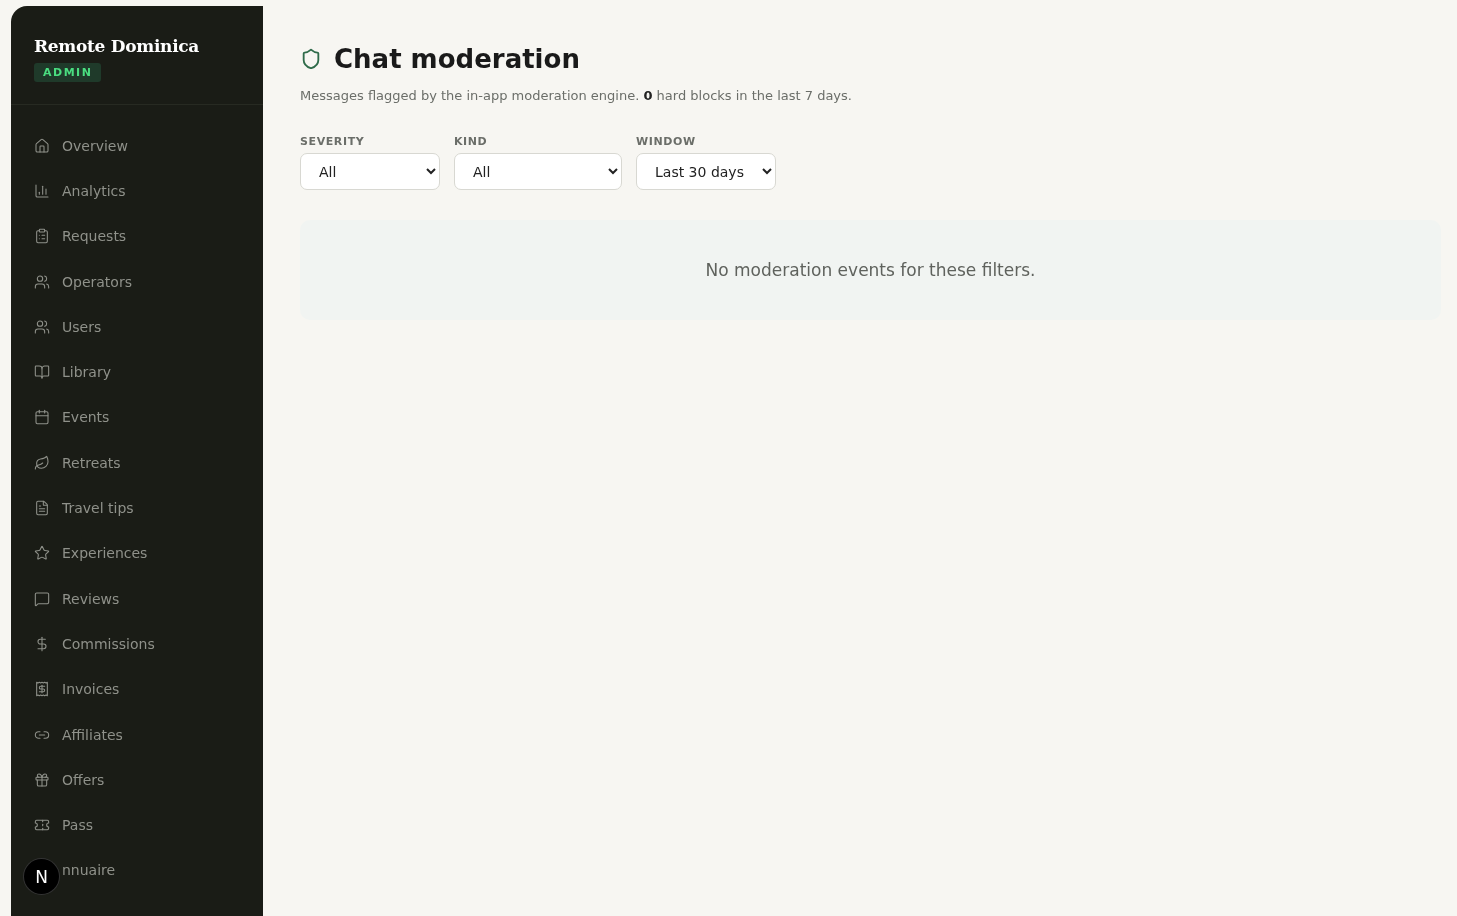 The image size is (1457, 916). Describe the element at coordinates (42, 643) in the screenshot. I see `dollar-icon` at that location.